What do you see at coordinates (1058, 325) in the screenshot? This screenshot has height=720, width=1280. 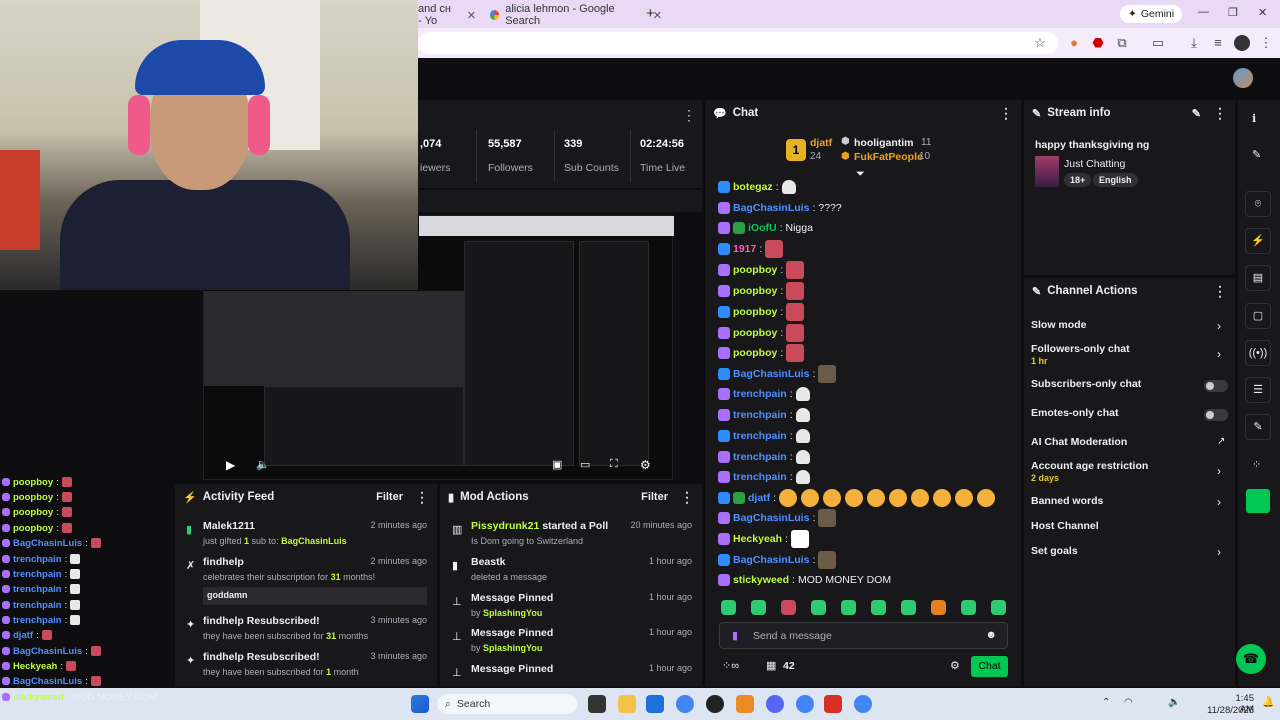 I see `channel-action-item: Slow mode` at bounding box center [1058, 325].